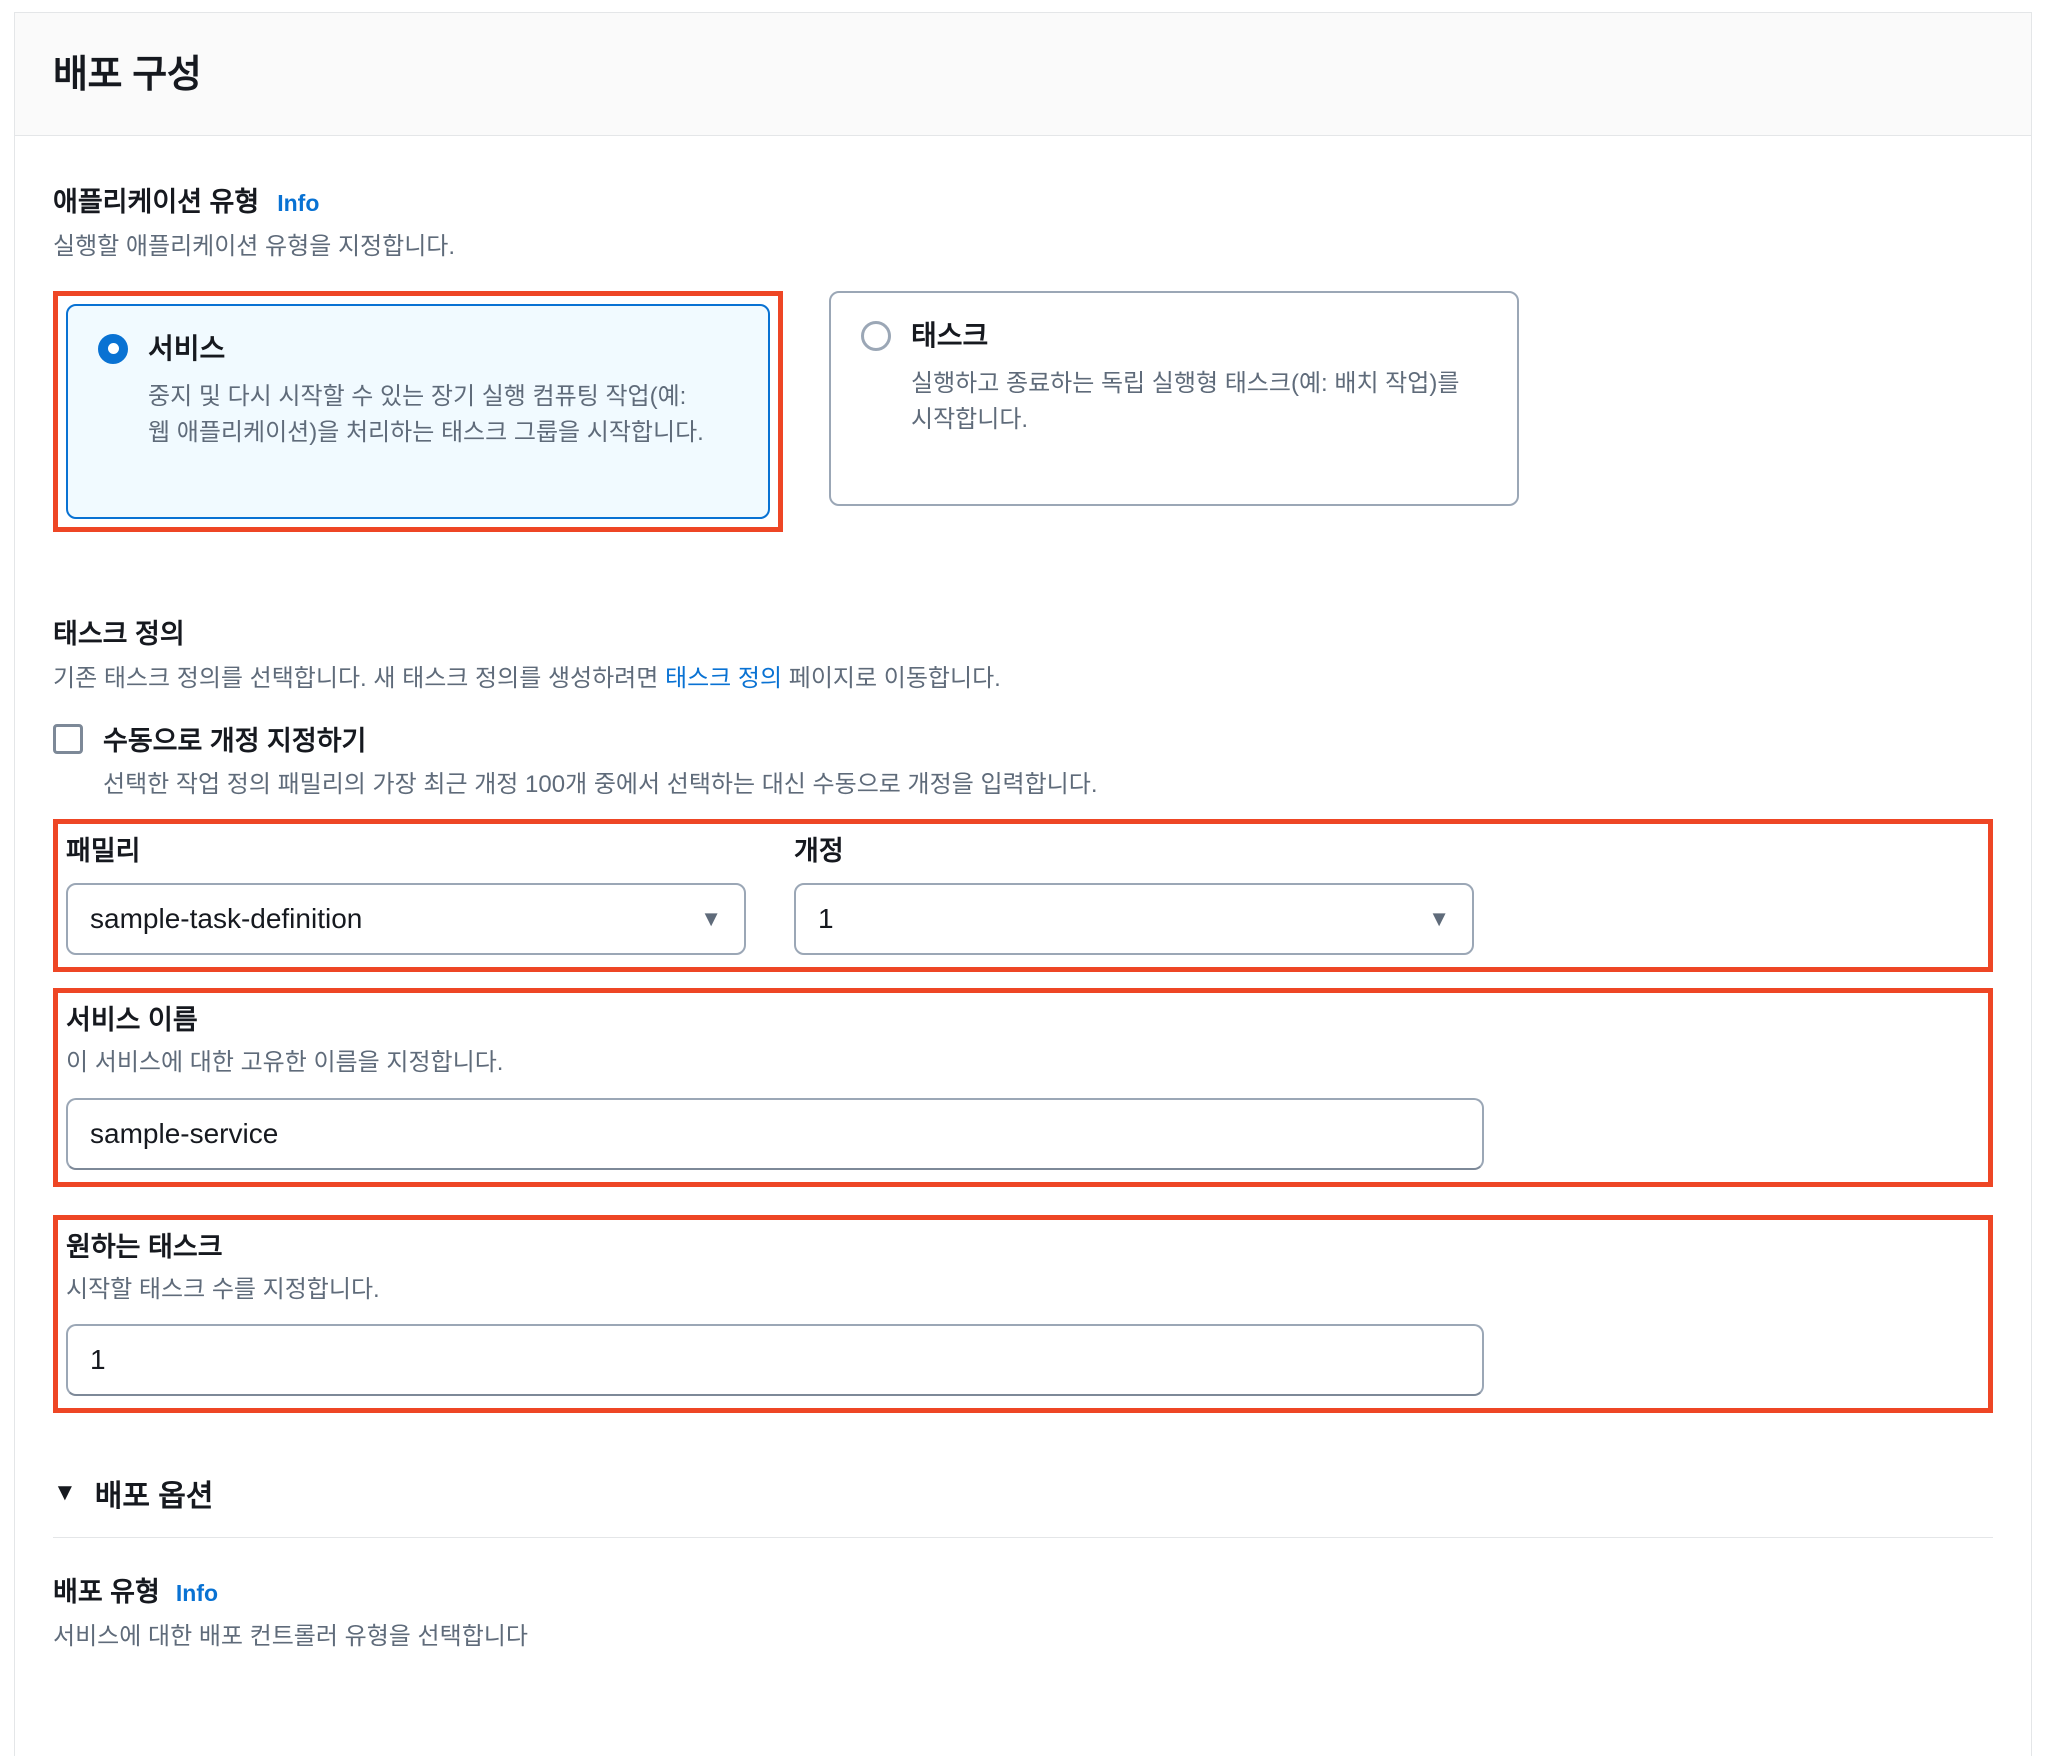 This screenshot has width=2046, height=1756. What do you see at coordinates (1023, 1538) in the screenshot?
I see `section-divider` at bounding box center [1023, 1538].